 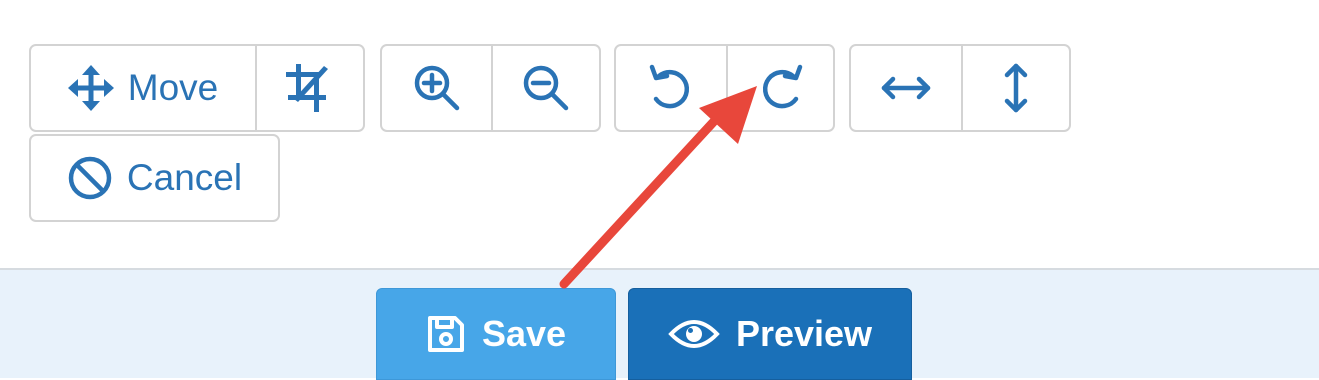 I want to click on move-label: Move, so click(x=173, y=87).